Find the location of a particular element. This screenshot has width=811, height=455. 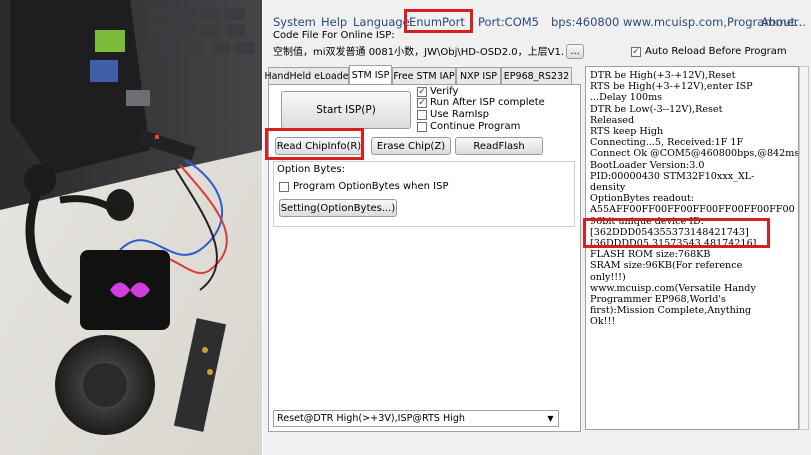

log-line: A55AFF00FF00FF00FF00FF00FF00FF00 is located at coordinates (692, 210).